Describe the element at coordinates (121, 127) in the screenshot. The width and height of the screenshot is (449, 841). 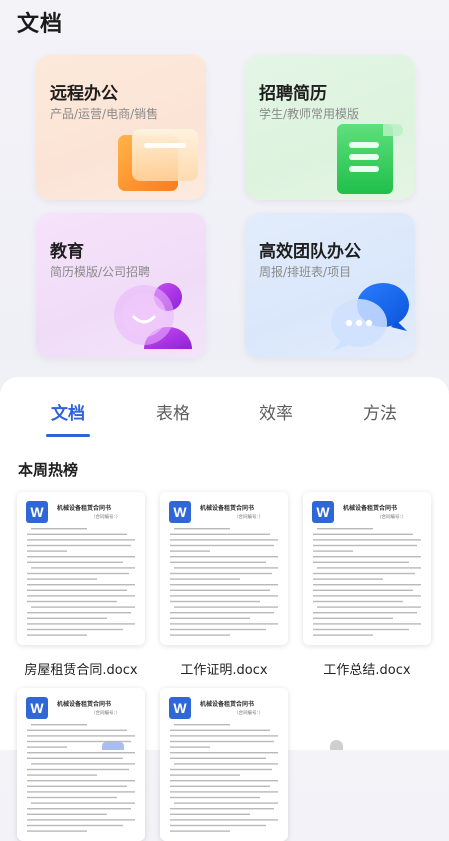
I see `category-card-remote-work: 远程办公 产品/运营/电商/销售` at that location.